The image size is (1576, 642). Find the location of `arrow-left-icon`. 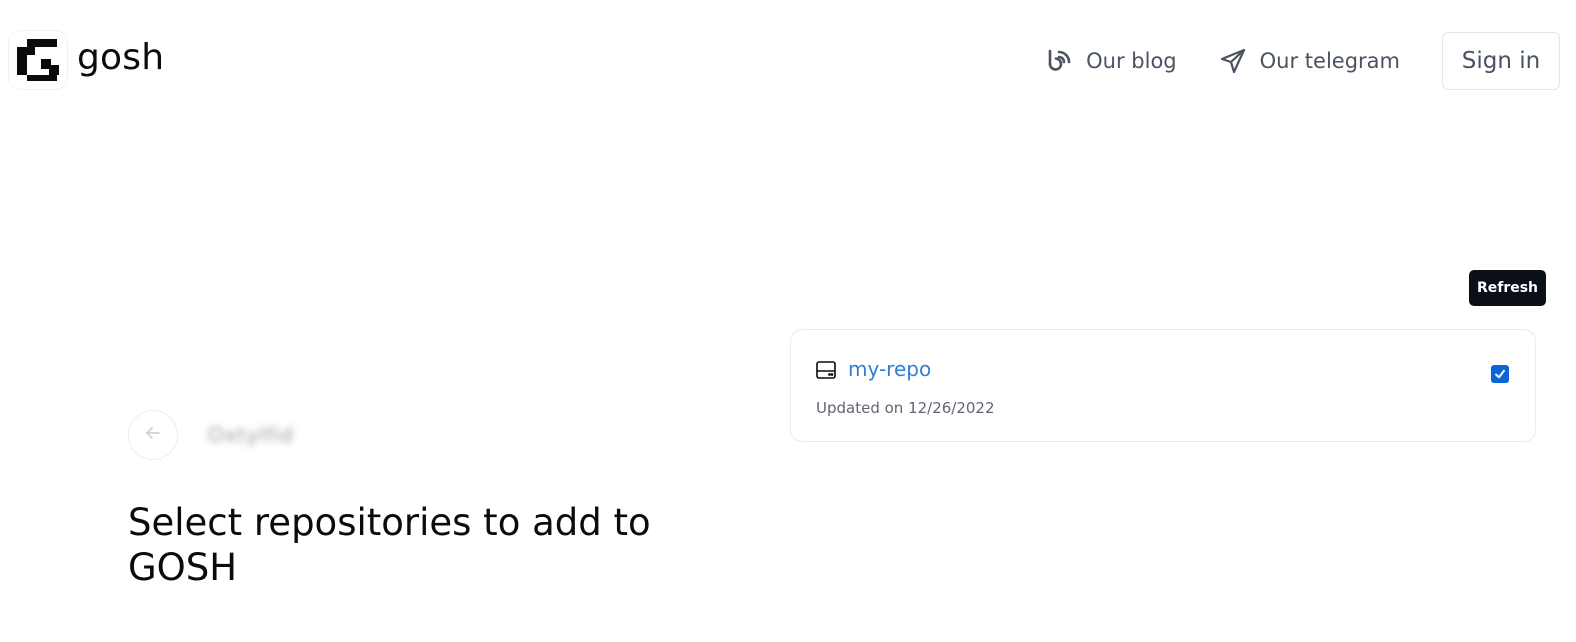

arrow-left-icon is located at coordinates (153, 435).